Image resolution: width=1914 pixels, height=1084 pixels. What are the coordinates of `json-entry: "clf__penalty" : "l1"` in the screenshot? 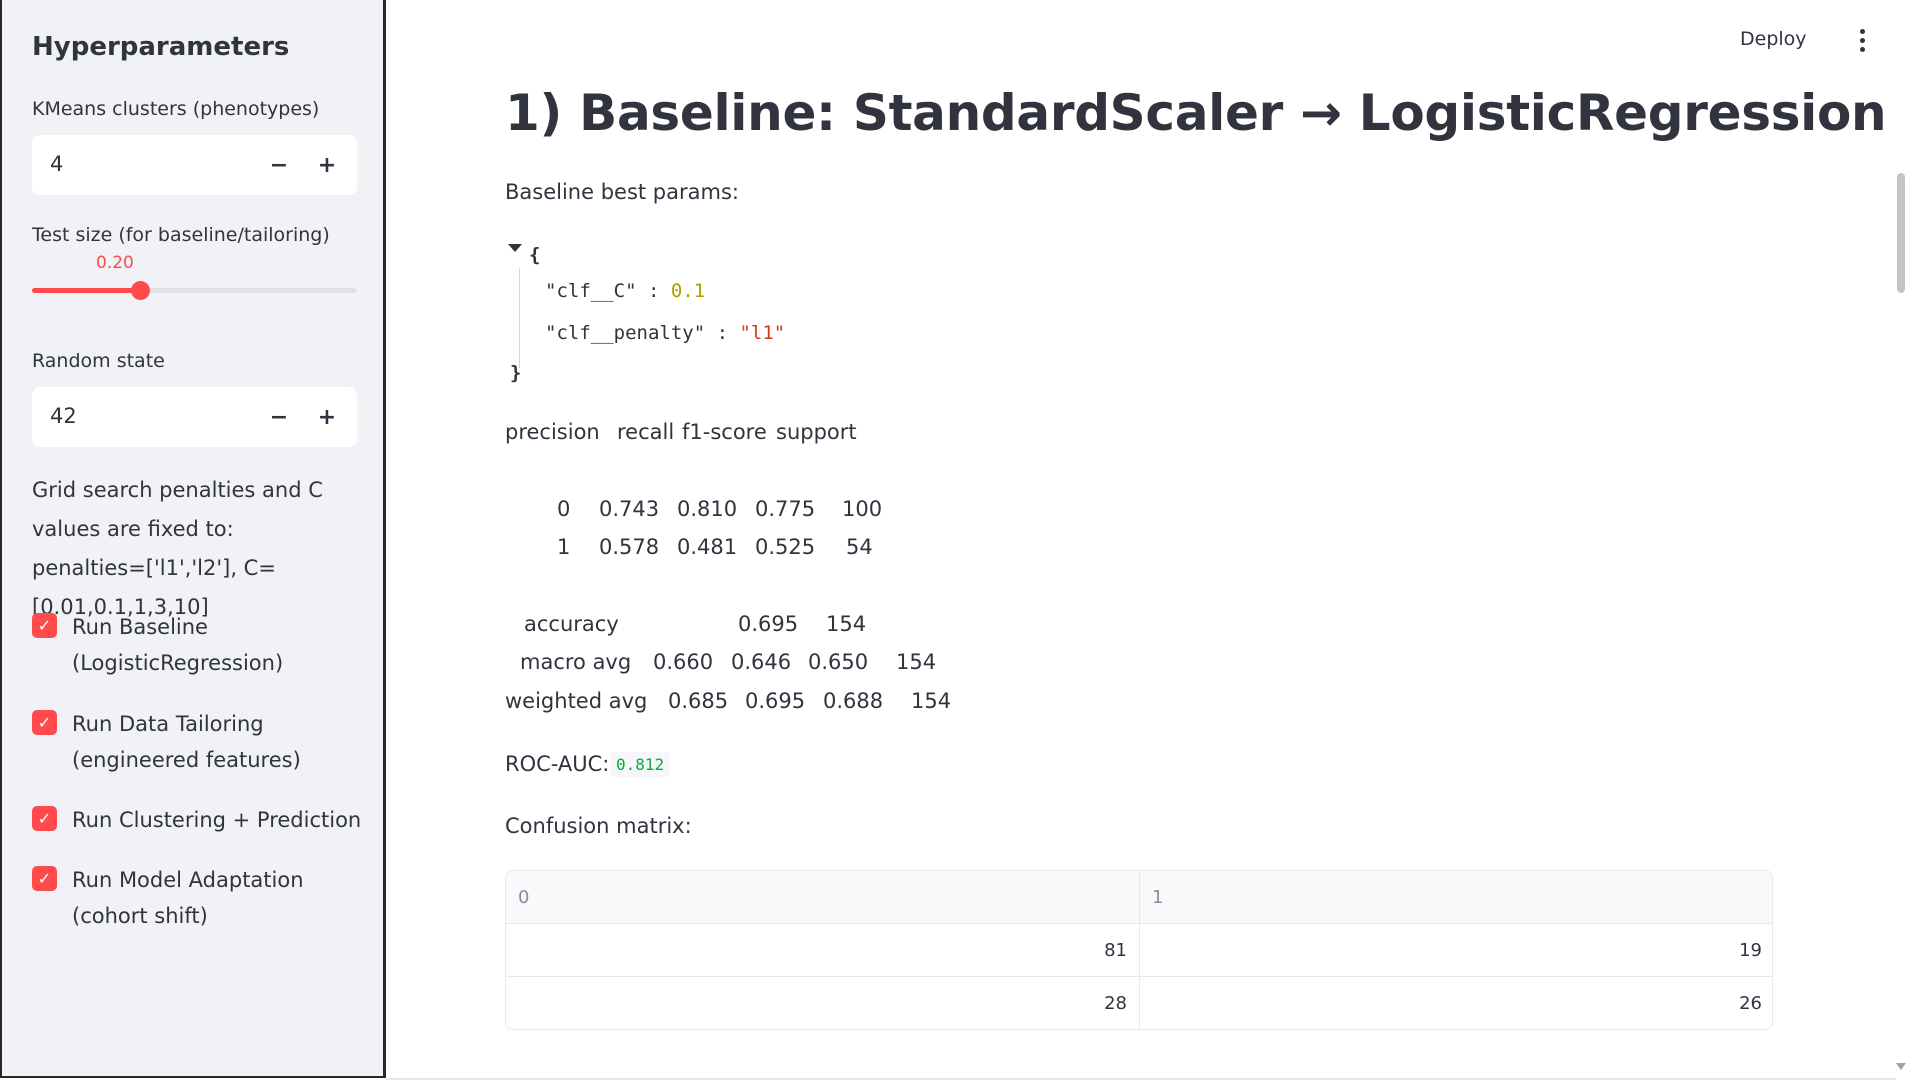 It's located at (665, 333).